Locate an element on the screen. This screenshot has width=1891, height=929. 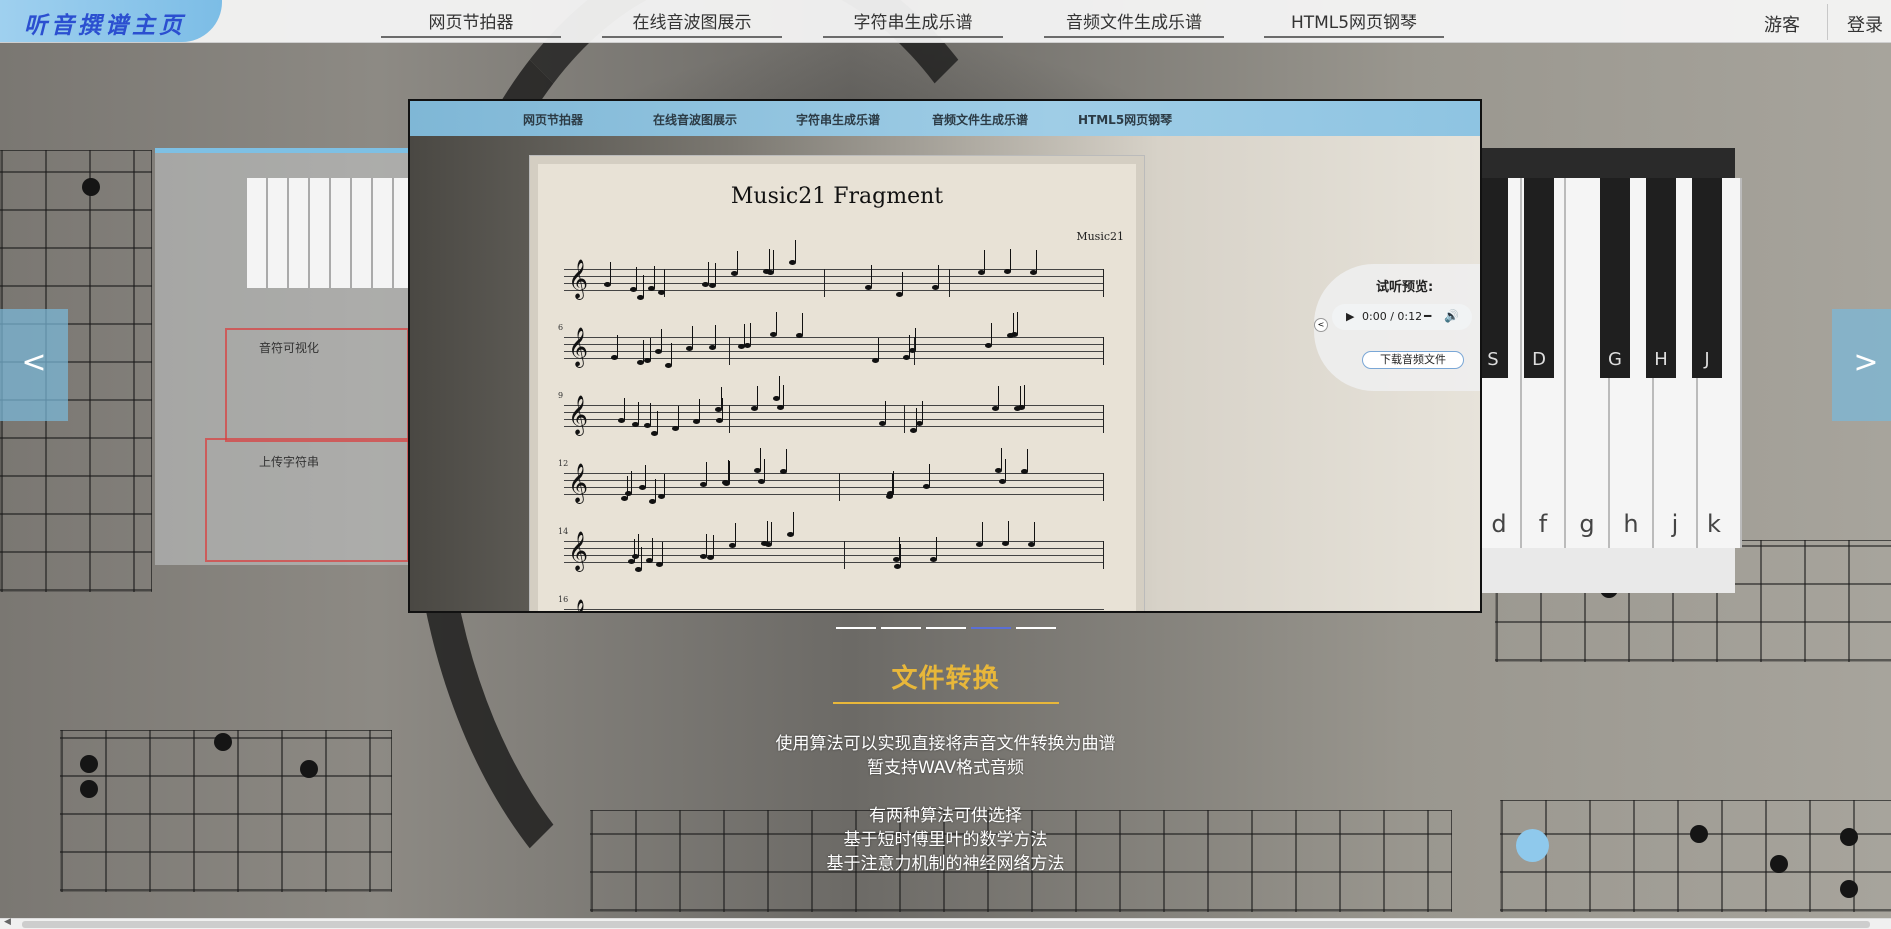
audio-player: ▶ 0:00 / 0:12 ━ 🔊 is located at coordinates (1402, 317).